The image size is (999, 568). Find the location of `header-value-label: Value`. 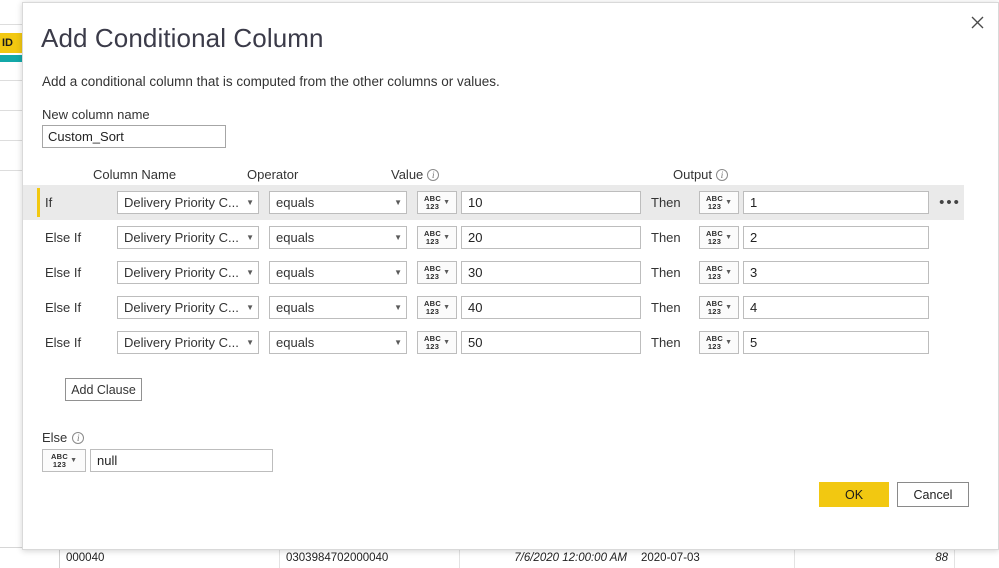

header-value-label: Value is located at coordinates (407, 174).